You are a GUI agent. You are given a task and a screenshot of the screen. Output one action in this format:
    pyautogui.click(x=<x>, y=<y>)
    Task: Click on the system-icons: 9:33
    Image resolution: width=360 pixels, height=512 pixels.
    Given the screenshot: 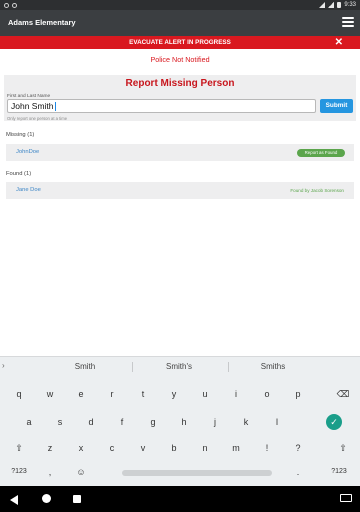 What is the action you would take?
    pyautogui.click(x=337, y=5)
    